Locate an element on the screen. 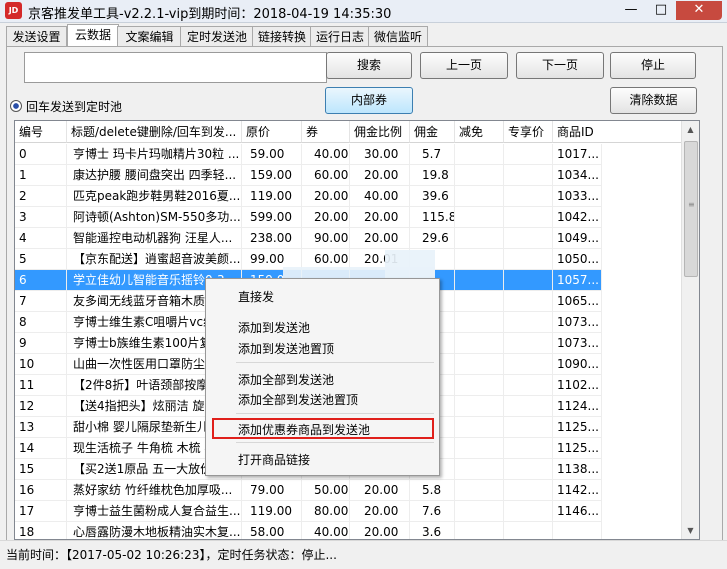 The image size is (727, 569). menu-item-add-coupon-items: 添加优惠券商品到发送池 is located at coordinates (304, 429).